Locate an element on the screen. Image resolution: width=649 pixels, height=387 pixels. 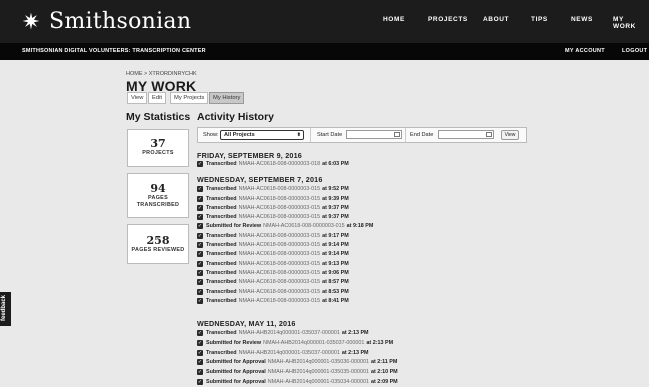
stat-pages-transcribed: 94 PAGES TRANSCRIBED is located at coordinates (158, 195).